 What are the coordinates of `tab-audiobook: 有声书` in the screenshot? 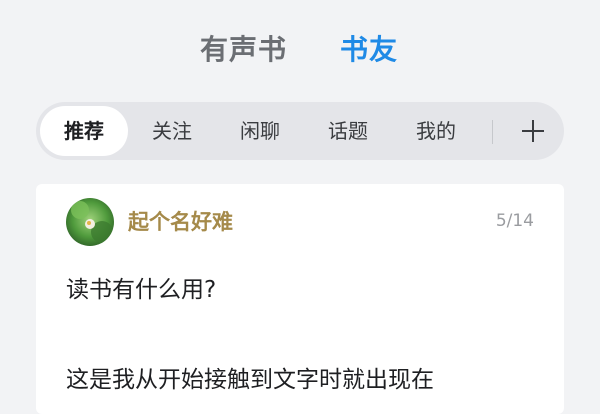 It's located at (243, 48).